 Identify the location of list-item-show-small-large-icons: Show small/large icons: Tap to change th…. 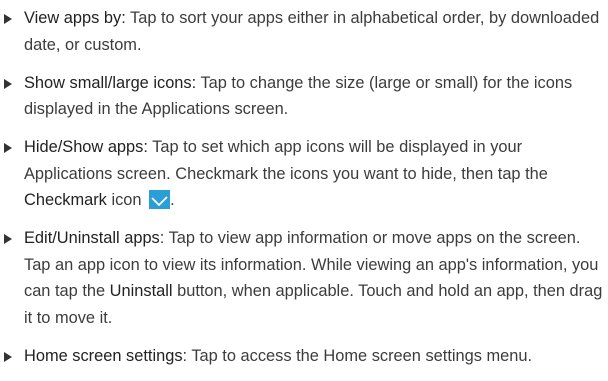
(304, 96).